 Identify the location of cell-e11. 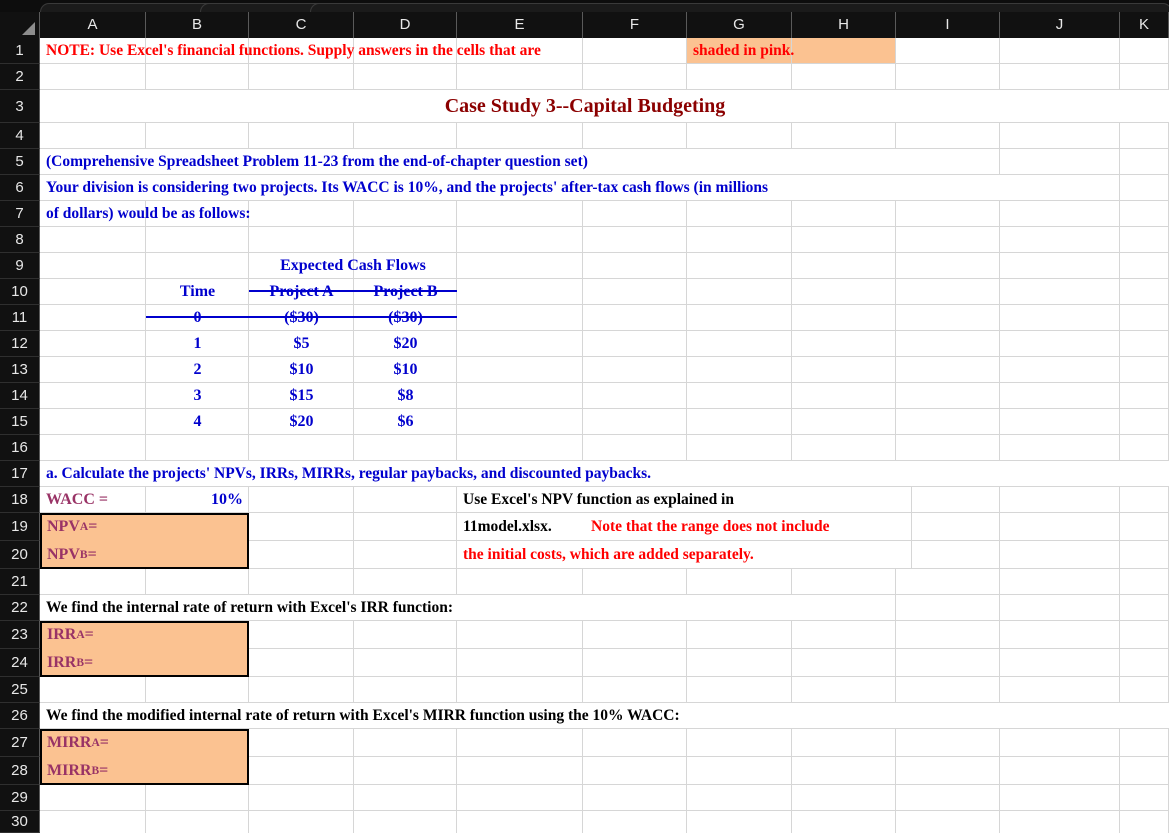
(520, 318).